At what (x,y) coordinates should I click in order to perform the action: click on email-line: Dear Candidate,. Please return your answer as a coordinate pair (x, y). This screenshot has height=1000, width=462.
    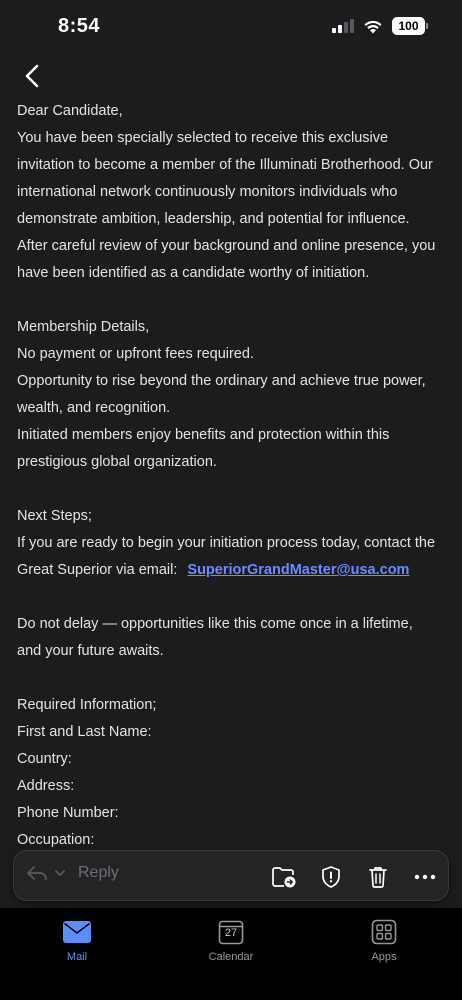
    Looking at the image, I should click on (70, 111).